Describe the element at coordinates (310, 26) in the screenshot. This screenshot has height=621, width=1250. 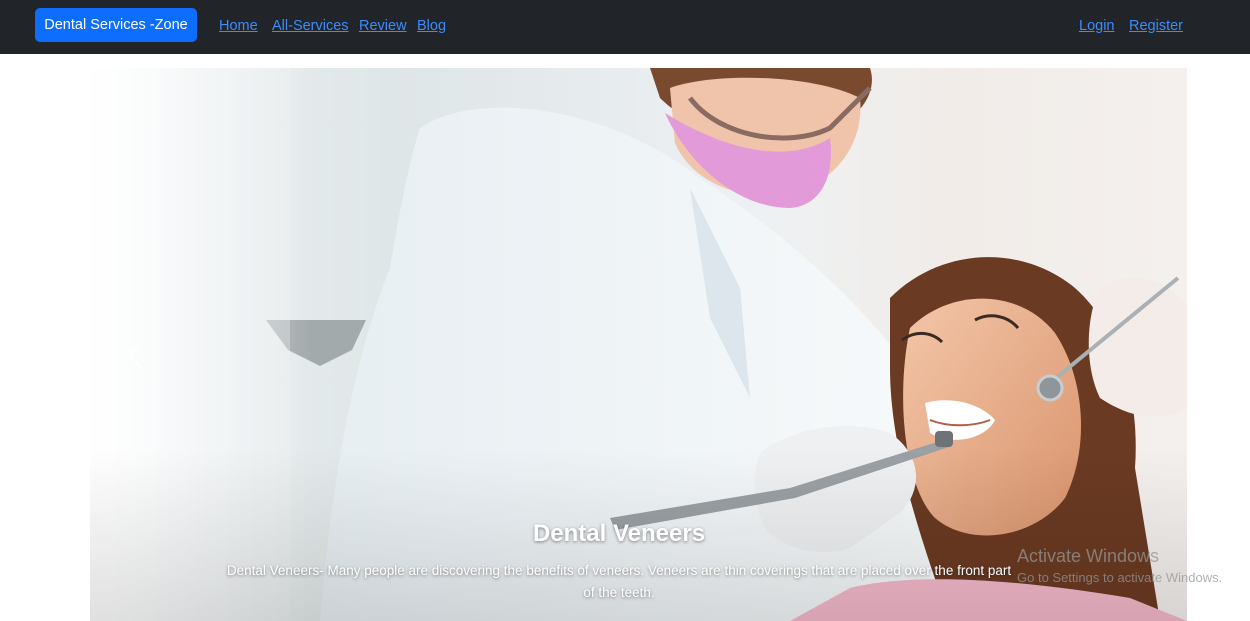
I see `nav-link-all-services: All-Services` at that location.